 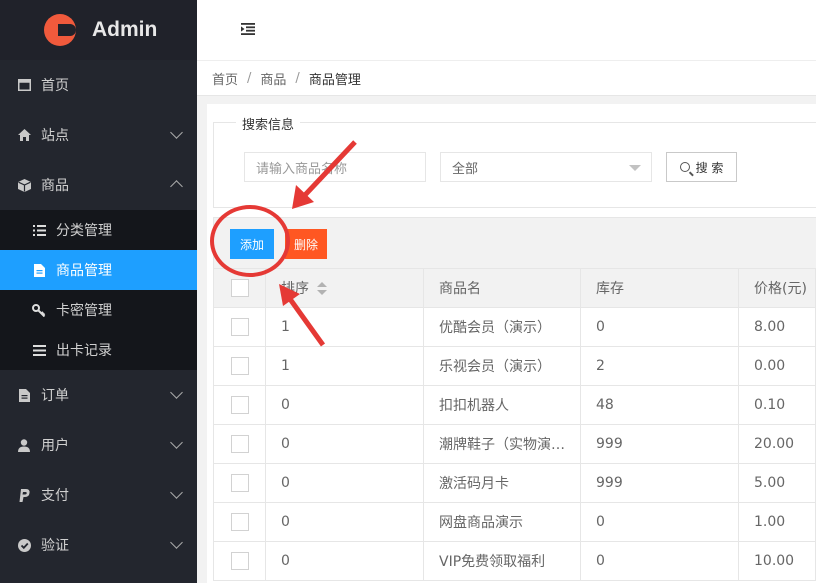 What do you see at coordinates (24, 85) in the screenshot?
I see `window-icon` at bounding box center [24, 85].